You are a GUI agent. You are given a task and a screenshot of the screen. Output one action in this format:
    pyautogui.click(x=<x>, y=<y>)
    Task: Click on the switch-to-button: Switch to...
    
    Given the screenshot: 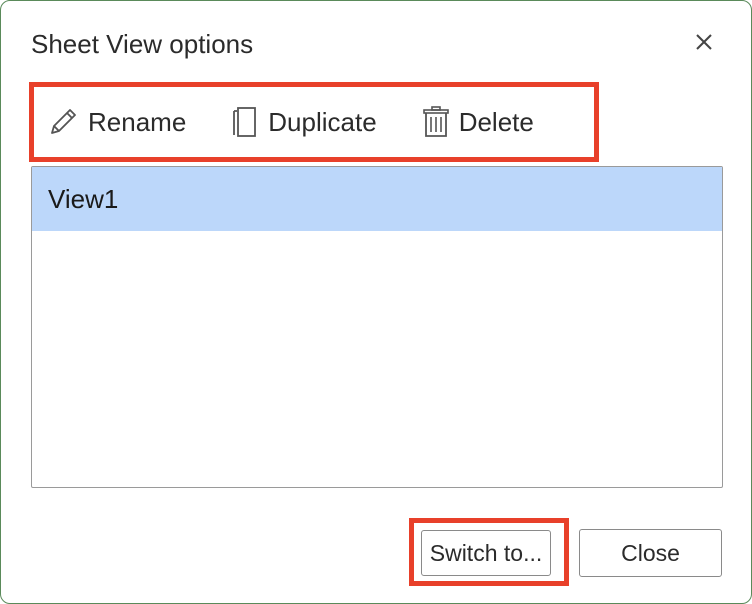 What is the action you would take?
    pyautogui.click(x=486, y=553)
    